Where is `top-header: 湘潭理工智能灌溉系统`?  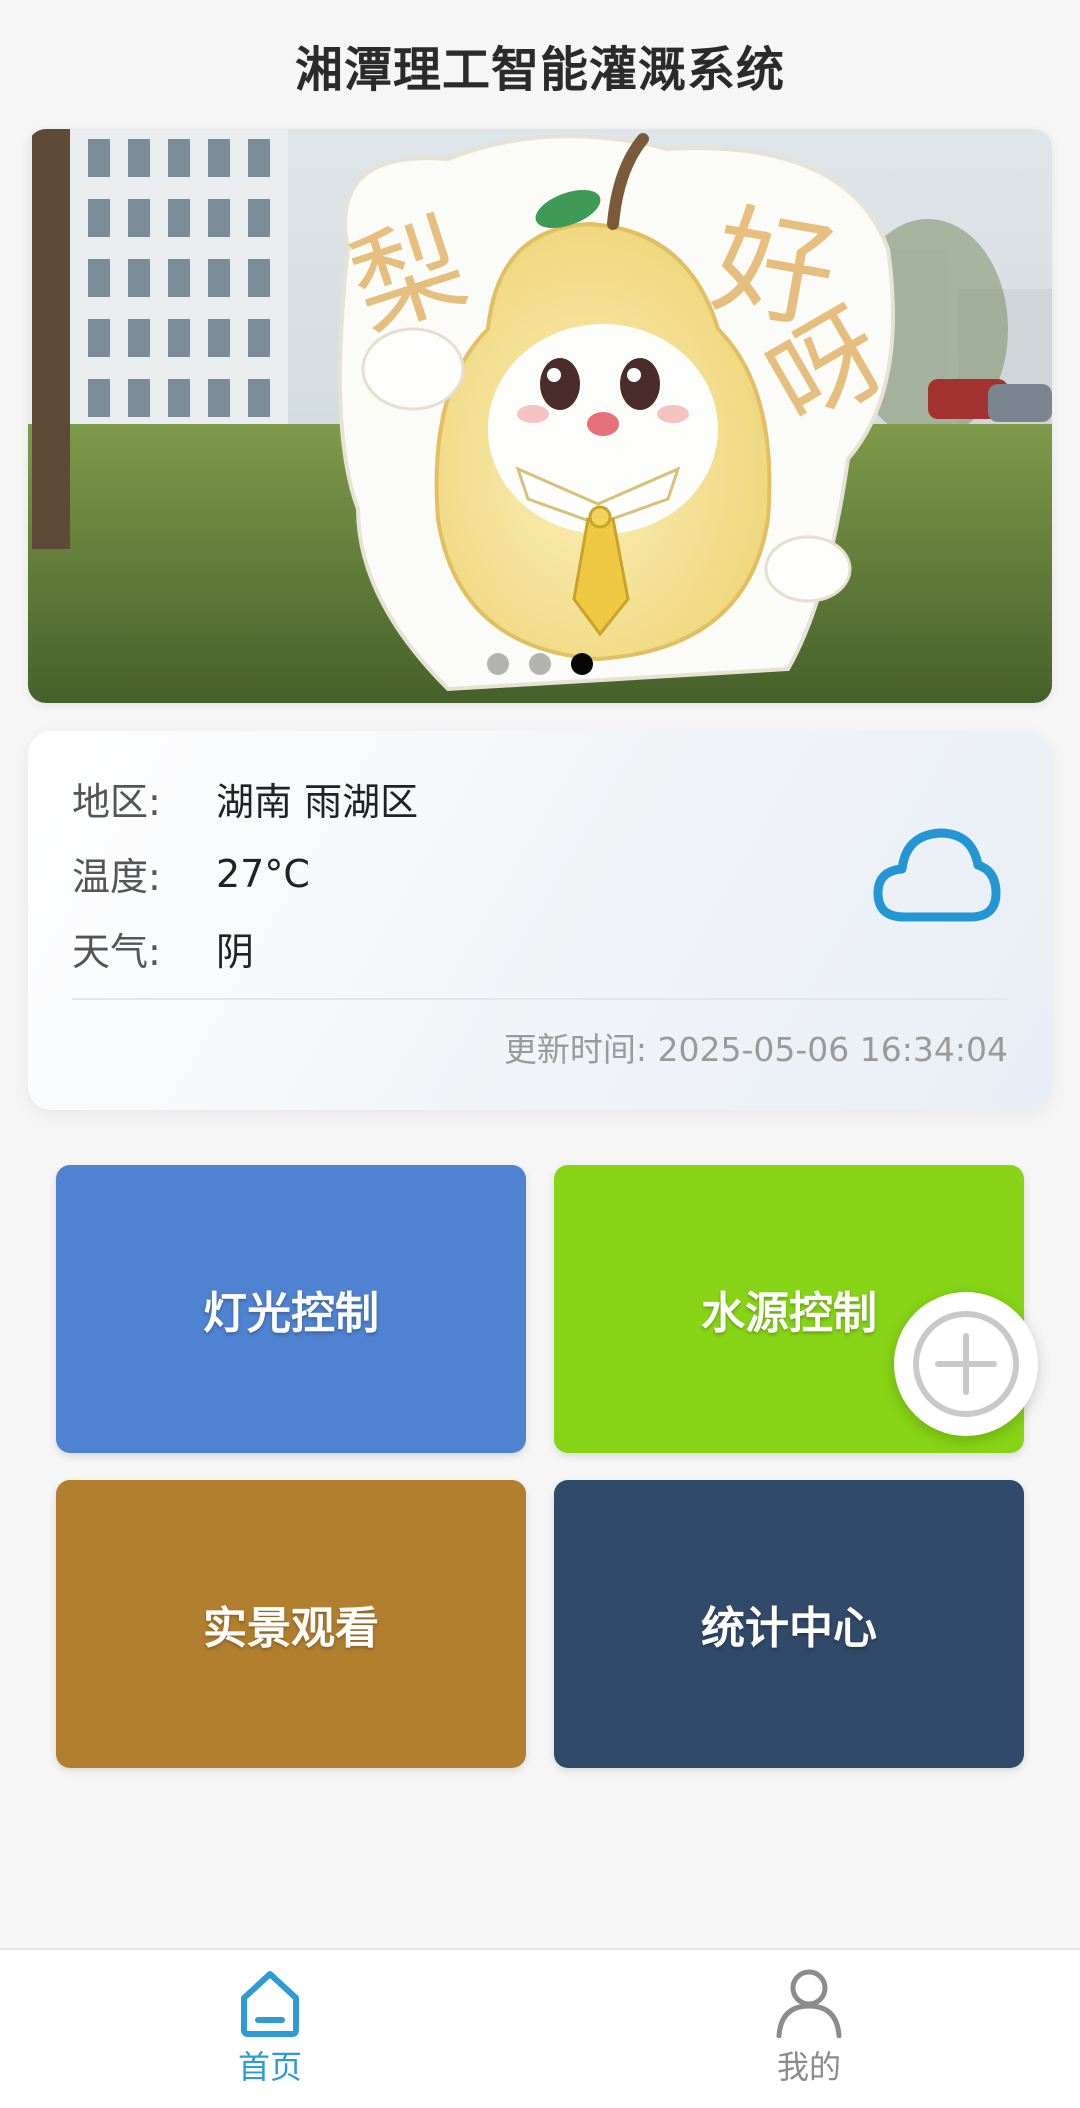
top-header: 湘潭理工智能灌溉系统 is located at coordinates (540, 65).